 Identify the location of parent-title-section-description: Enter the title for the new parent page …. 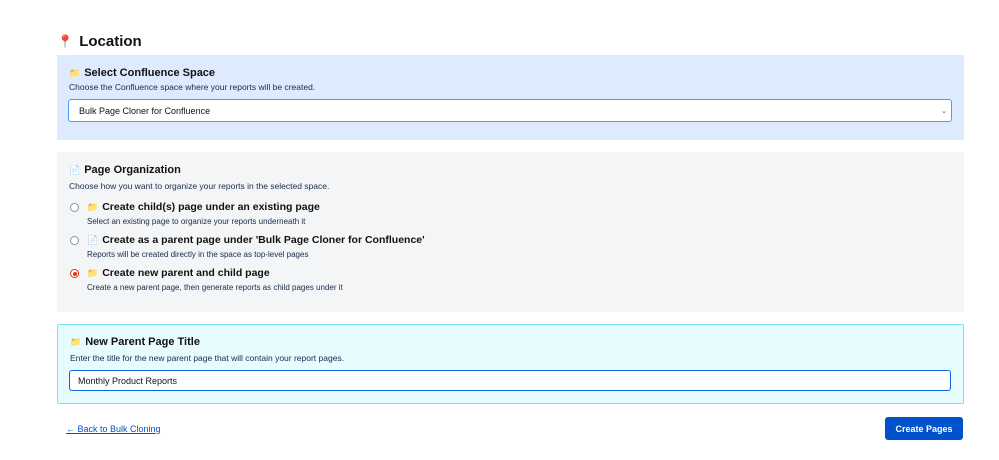
(207, 358).